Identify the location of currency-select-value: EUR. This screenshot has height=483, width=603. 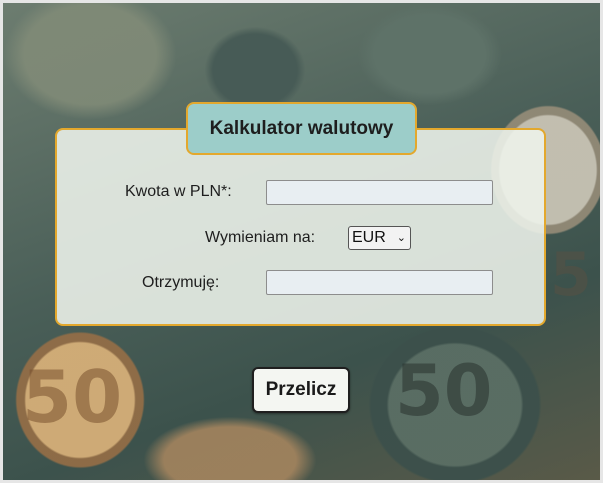
(369, 237).